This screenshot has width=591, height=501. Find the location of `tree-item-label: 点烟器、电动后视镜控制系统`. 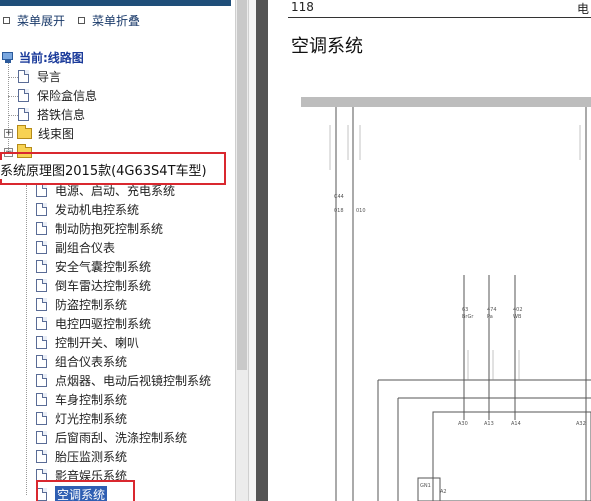

tree-item-label: 点烟器、电动后视镜控制系统 is located at coordinates (133, 381).